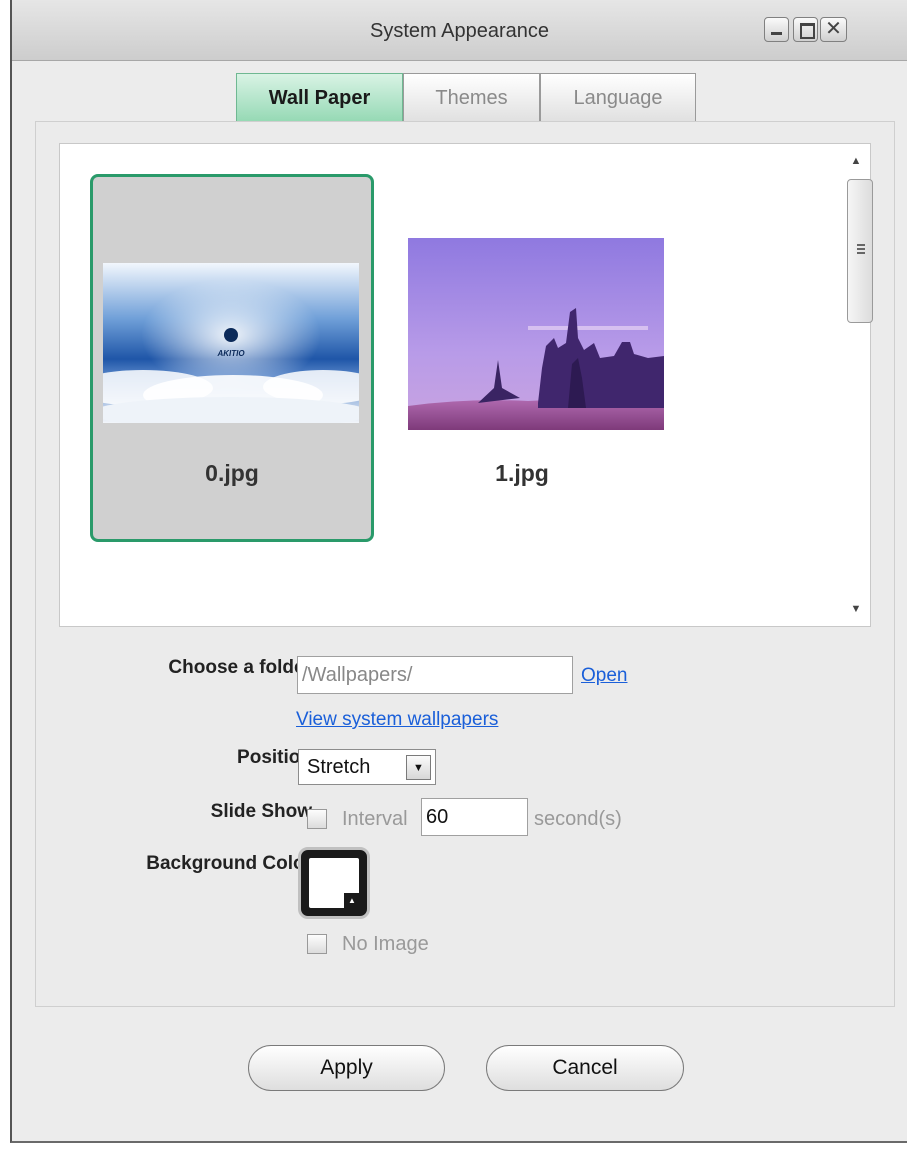 The image size is (907, 1154). Describe the element at coordinates (375, 819) in the screenshot. I see `interval-label: Interval` at that location.